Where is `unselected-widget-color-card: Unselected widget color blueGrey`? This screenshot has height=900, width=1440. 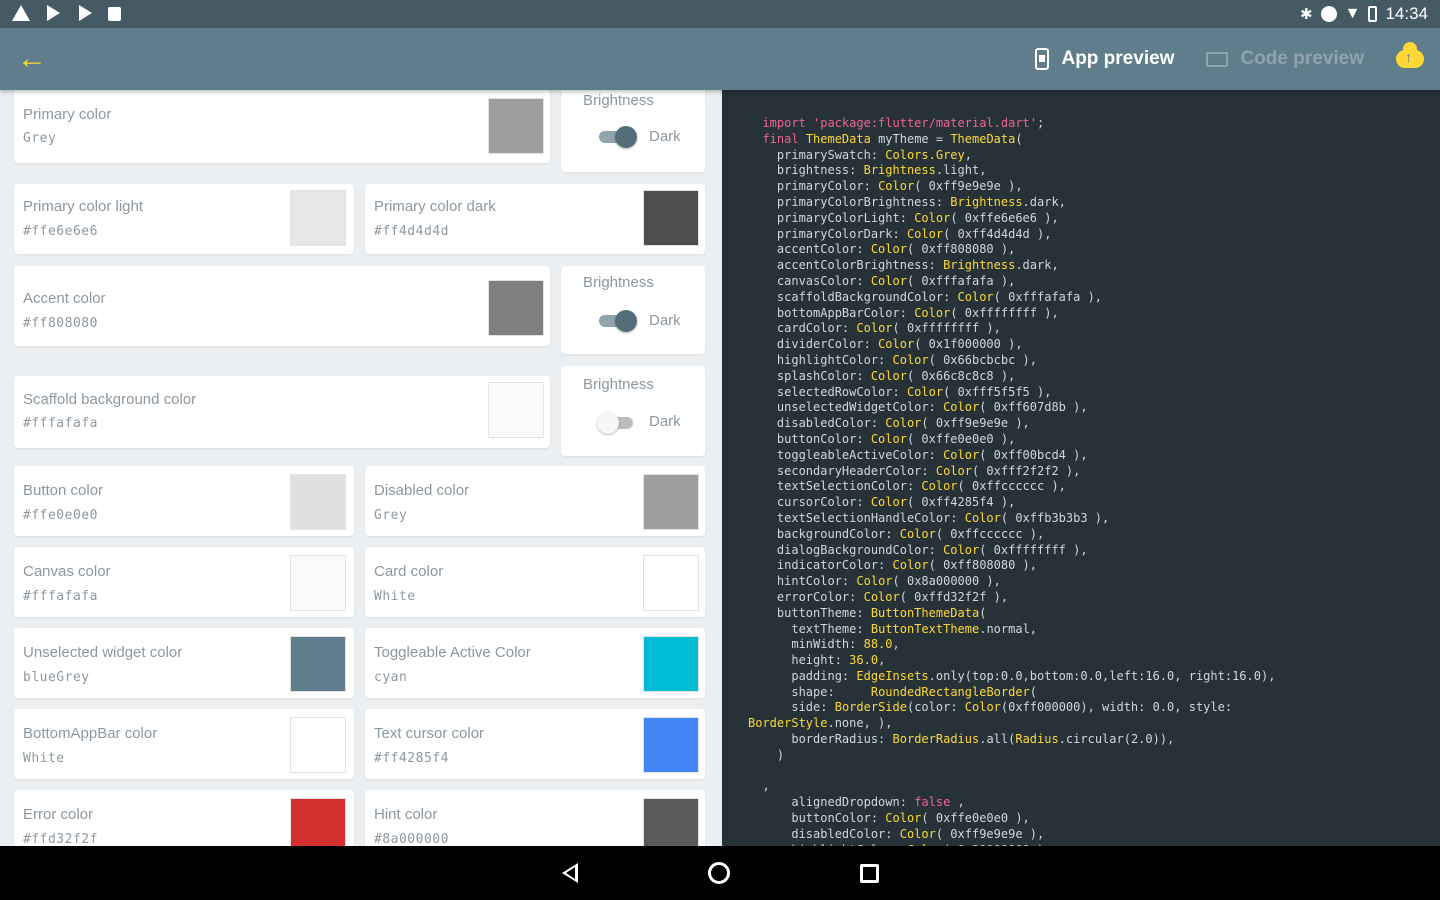
unselected-widget-color-card: Unselected widget color blueGrey is located at coordinates (184, 663).